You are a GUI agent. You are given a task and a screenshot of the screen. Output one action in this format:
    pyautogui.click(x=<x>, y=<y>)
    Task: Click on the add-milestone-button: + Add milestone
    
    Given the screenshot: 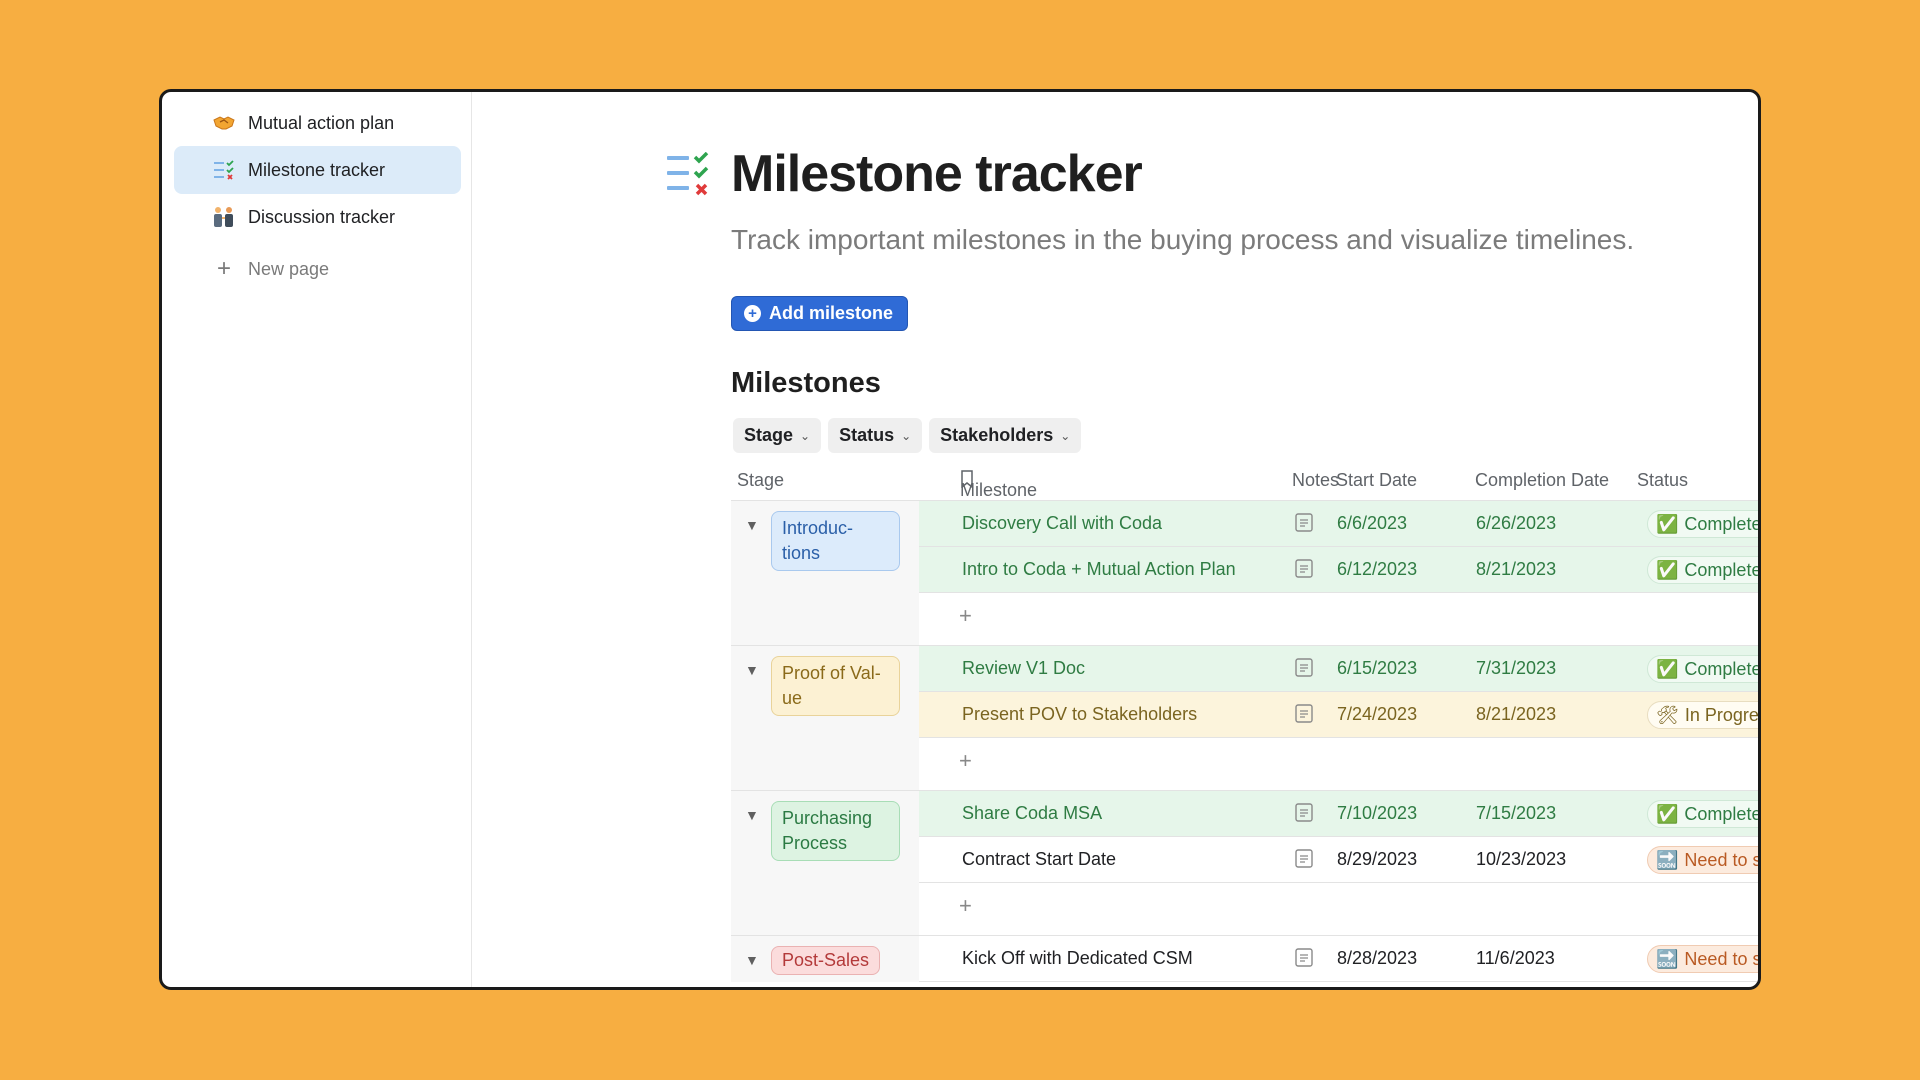 What is the action you would take?
    pyautogui.click(x=820, y=313)
    